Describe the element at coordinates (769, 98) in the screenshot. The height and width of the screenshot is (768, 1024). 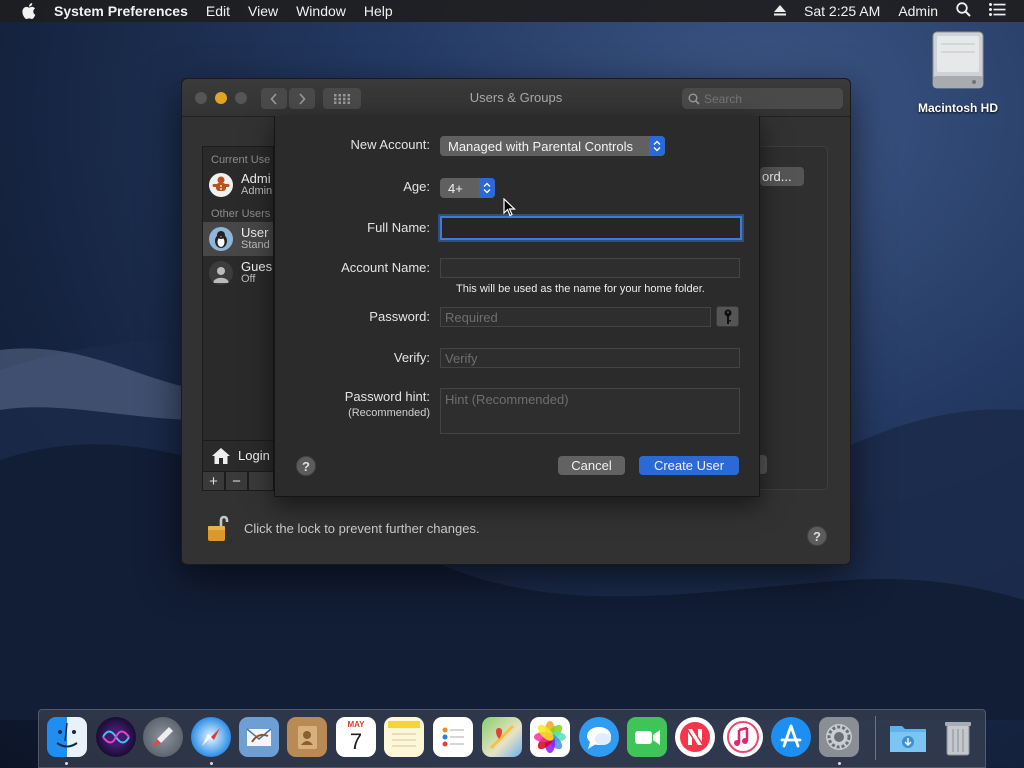
I see `search-input` at that location.